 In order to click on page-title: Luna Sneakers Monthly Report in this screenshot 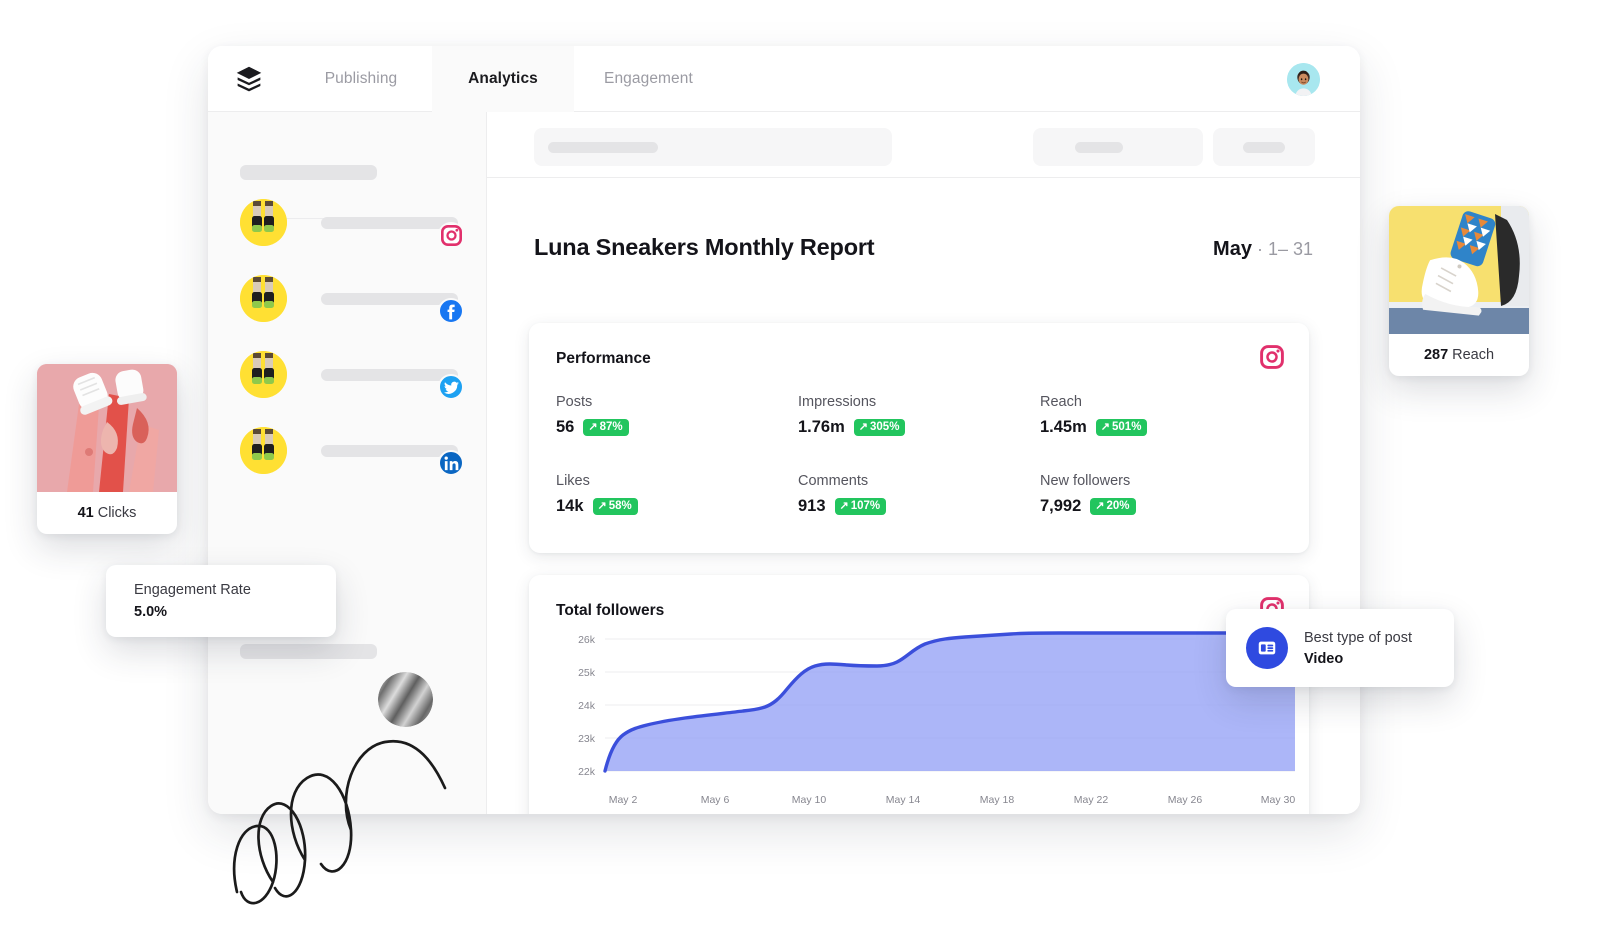, I will do `click(704, 247)`.